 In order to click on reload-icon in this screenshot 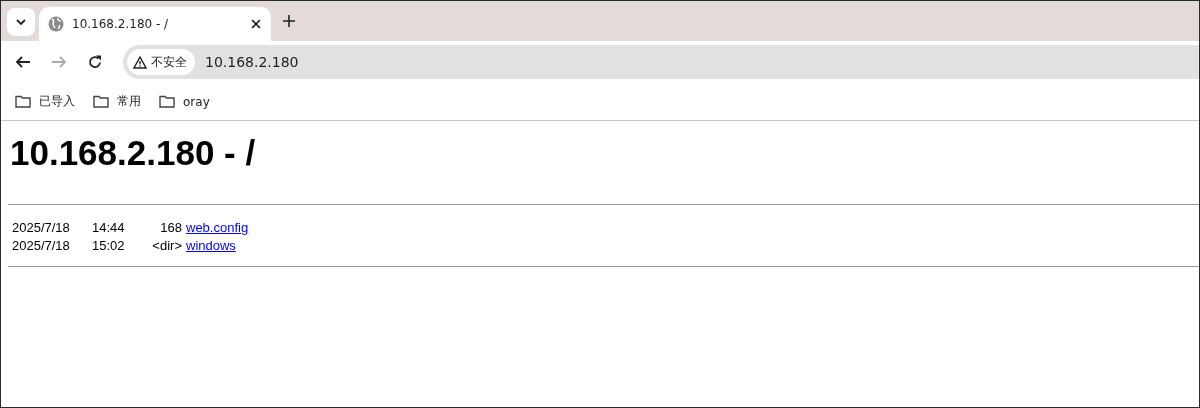, I will do `click(95, 62)`.